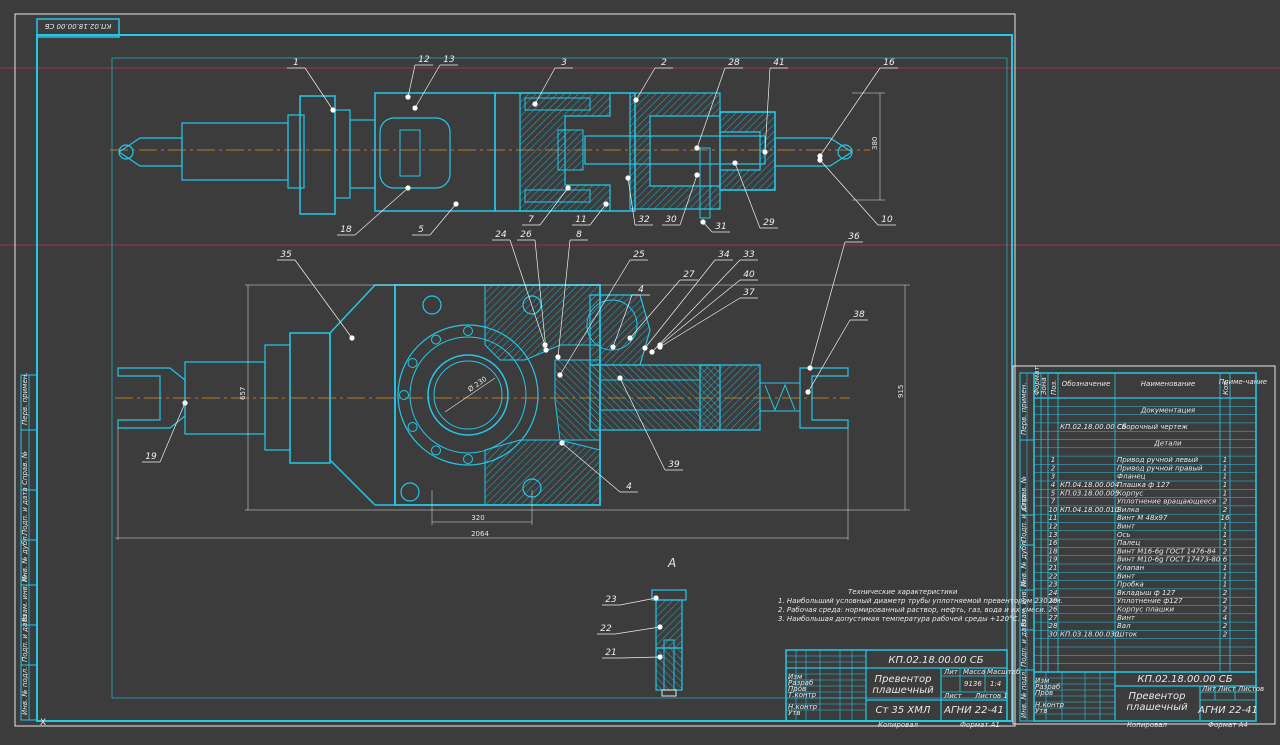 This screenshot has width=1280, height=745. What do you see at coordinates (1053, 518) in the screenshot?
I see `spec-row-pos: 11` at bounding box center [1053, 518].